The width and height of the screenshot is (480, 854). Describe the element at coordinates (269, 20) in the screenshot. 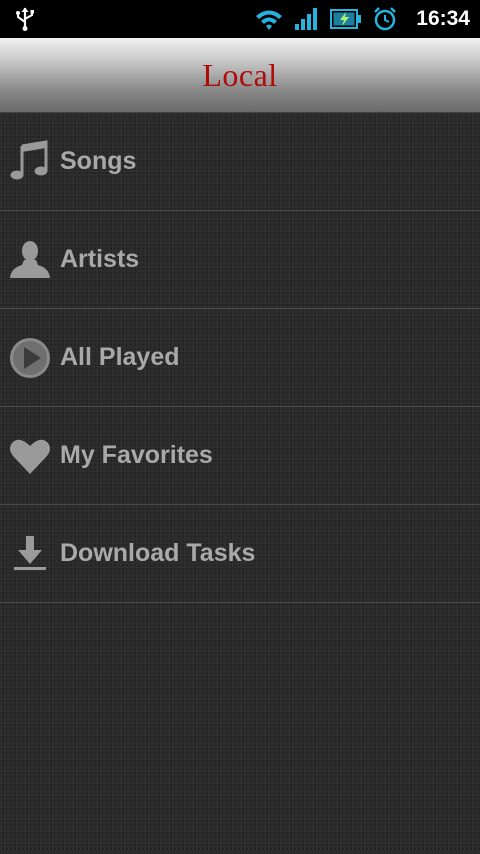

I see `wifi-icon` at that location.